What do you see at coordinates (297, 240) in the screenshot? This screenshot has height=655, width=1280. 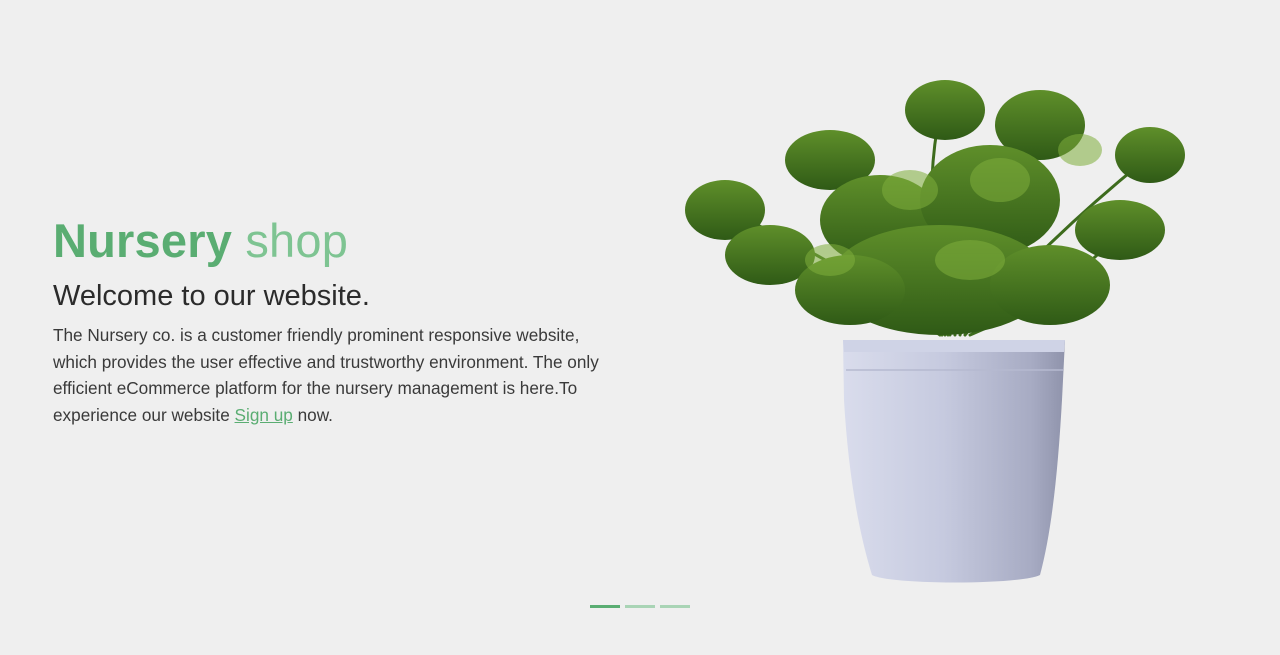 I see `hero-title-light: shop` at bounding box center [297, 240].